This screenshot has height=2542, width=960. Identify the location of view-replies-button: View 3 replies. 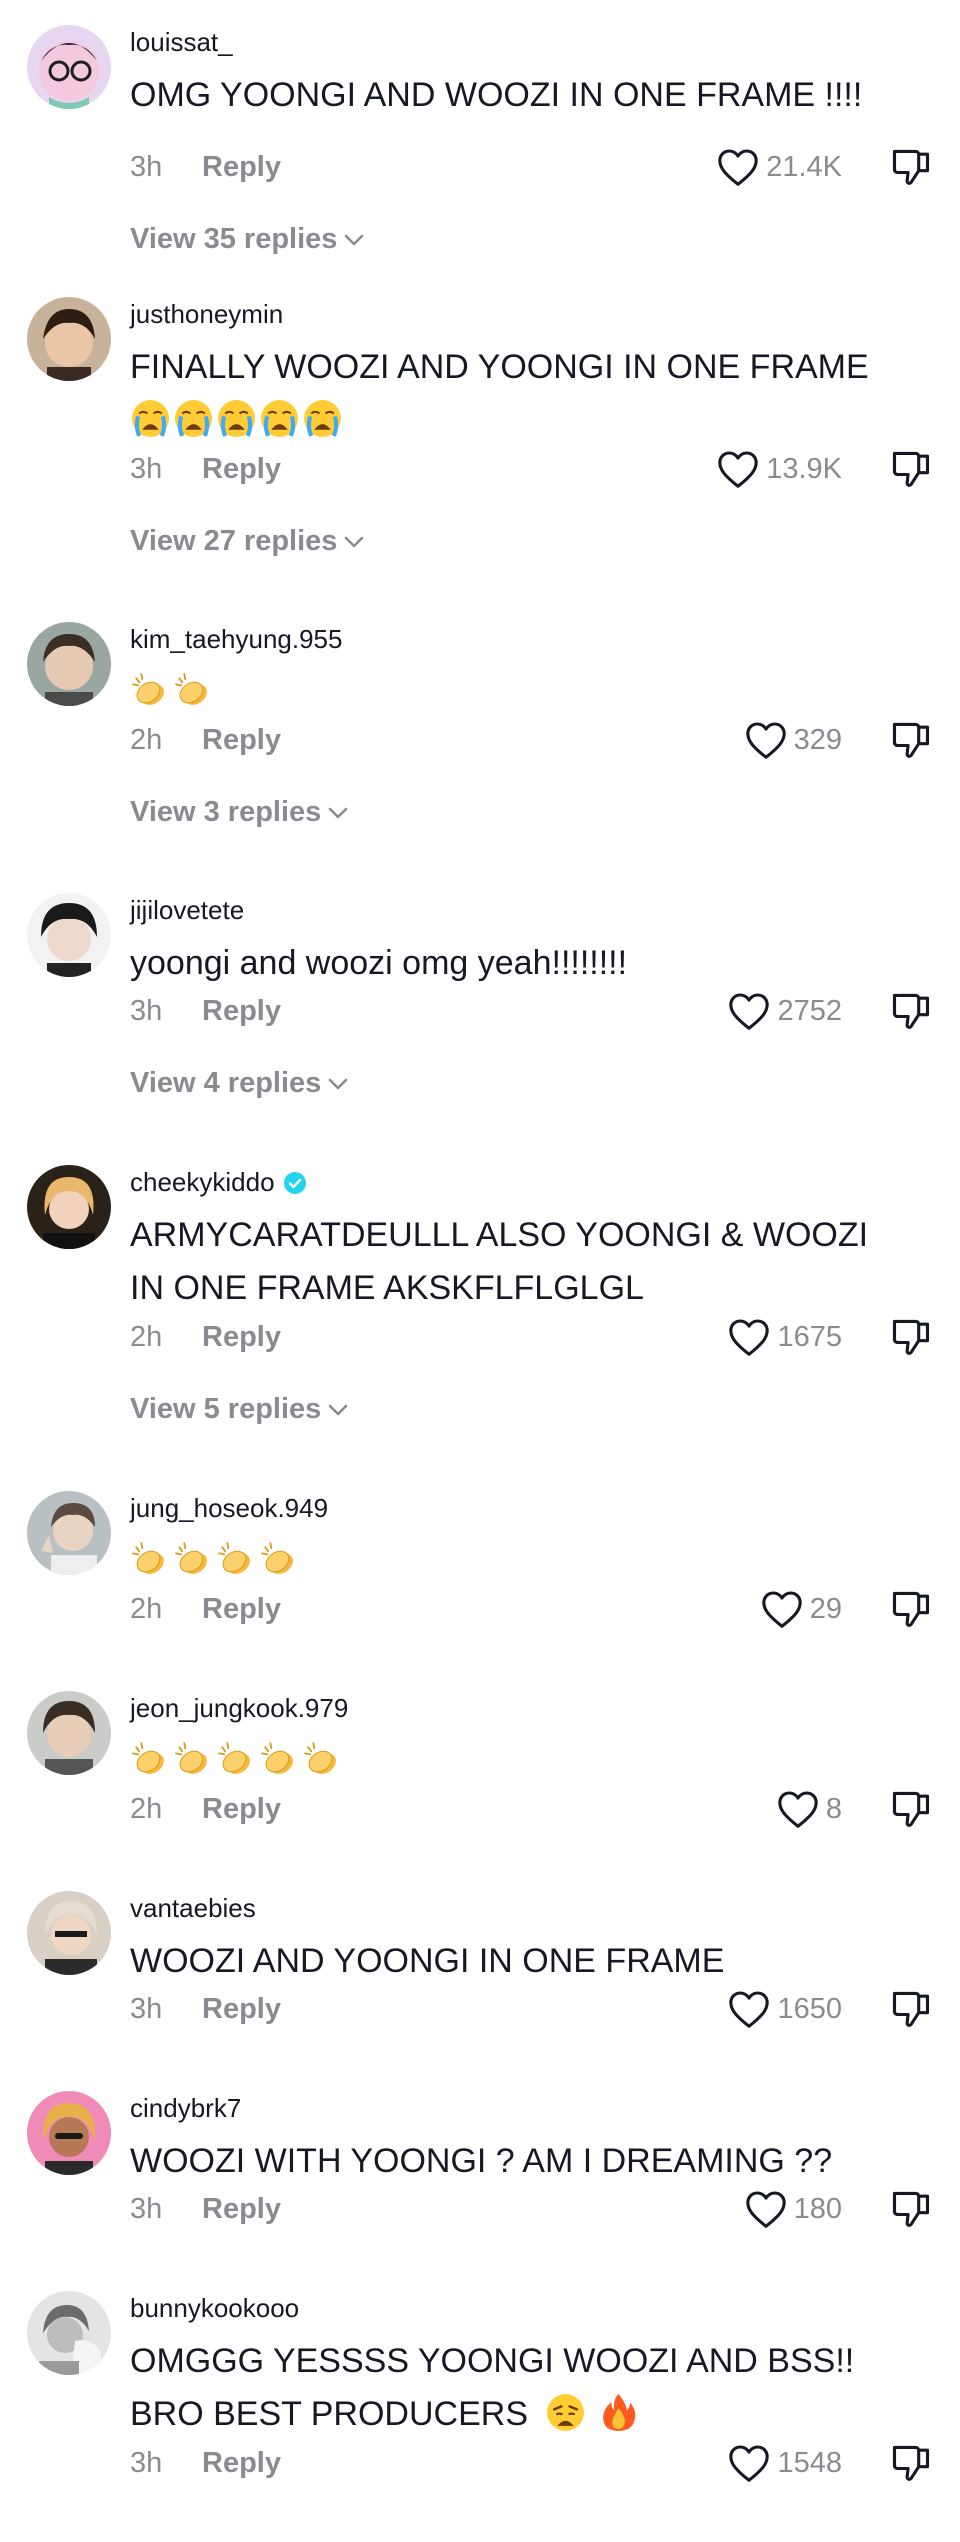
(239, 812).